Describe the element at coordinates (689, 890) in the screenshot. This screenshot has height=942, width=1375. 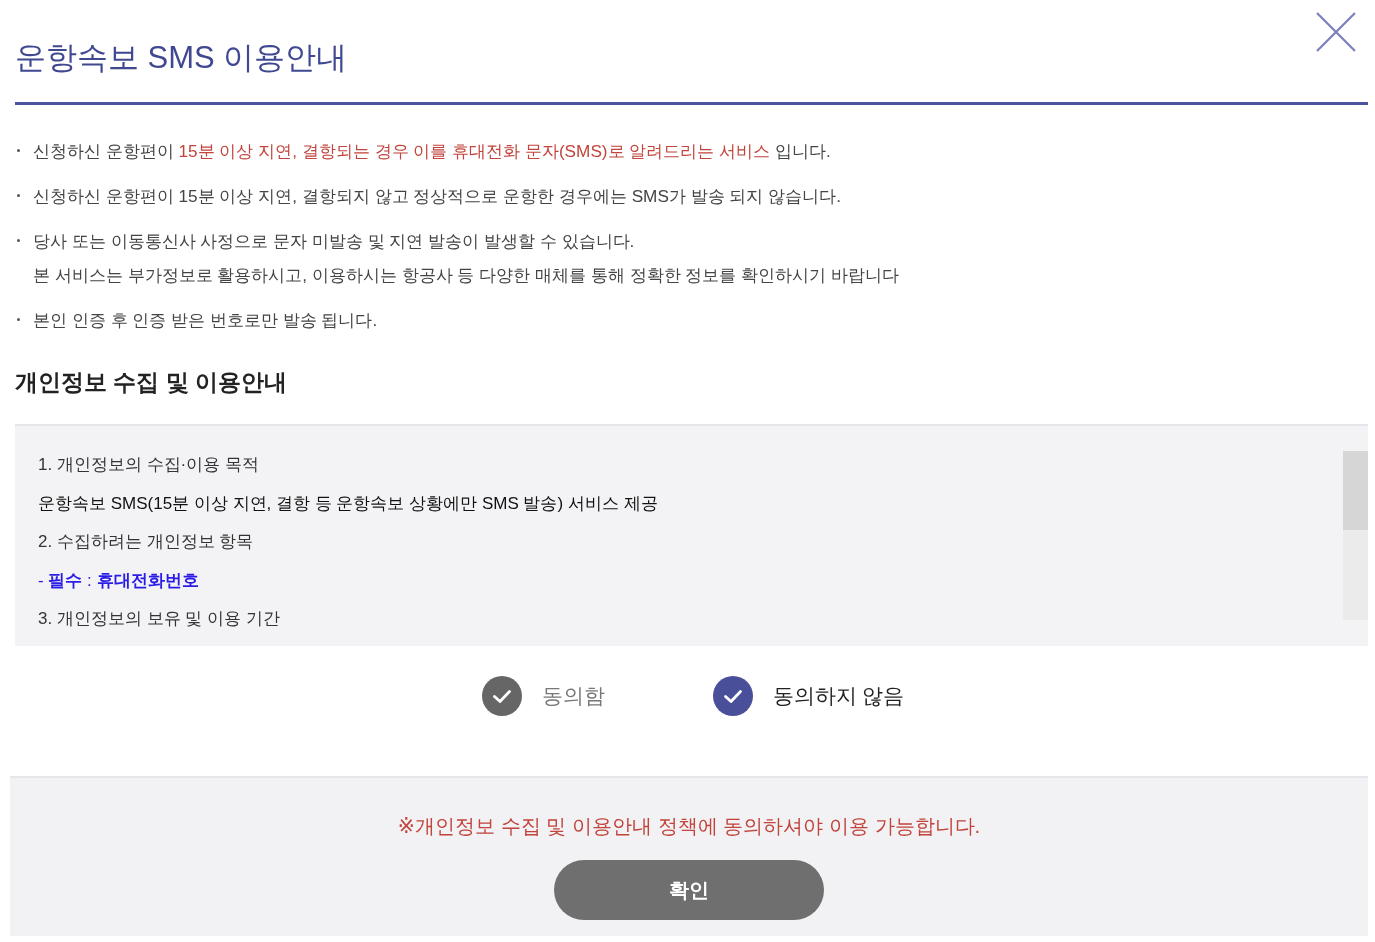
I see `confirm-button: 확인` at that location.